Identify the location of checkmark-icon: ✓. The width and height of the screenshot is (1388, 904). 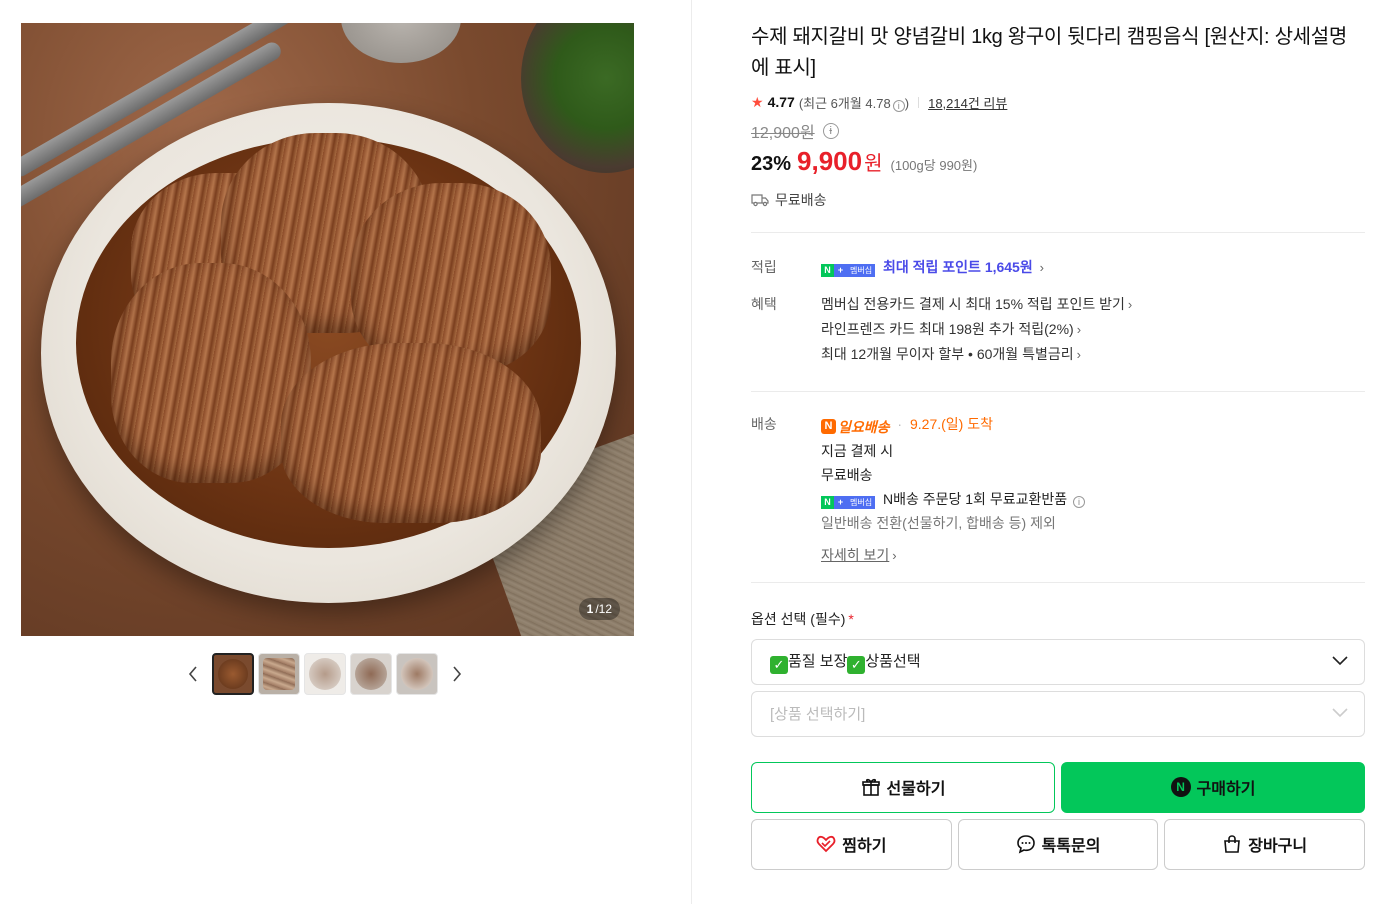
(856, 664).